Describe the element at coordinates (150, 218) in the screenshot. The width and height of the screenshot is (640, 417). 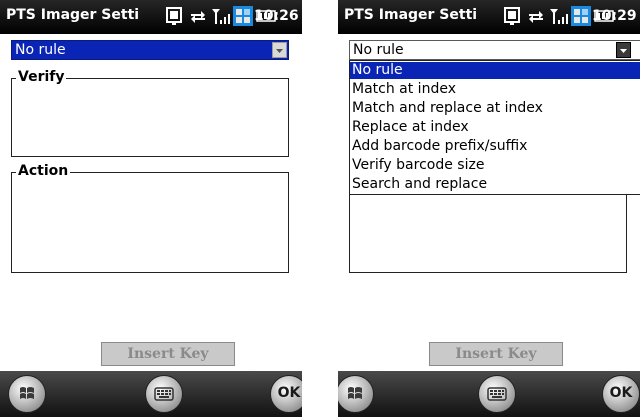
I see `action-group: Action` at that location.